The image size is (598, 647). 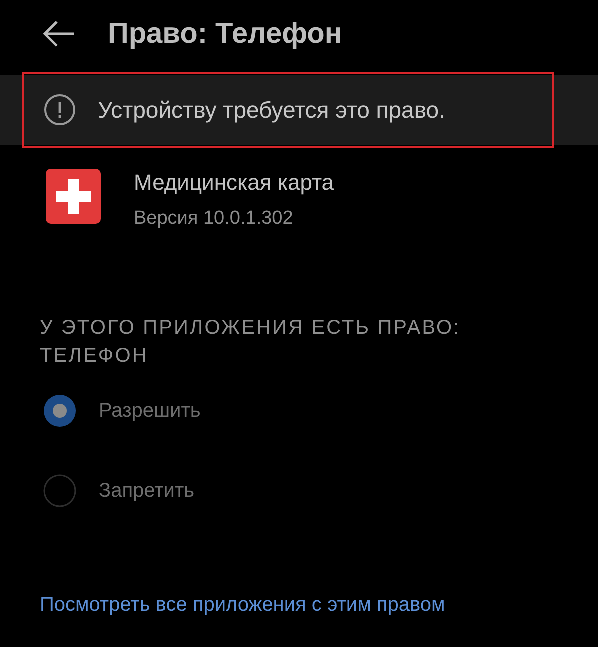 What do you see at coordinates (59, 34) in the screenshot?
I see `back-arrow-icon` at bounding box center [59, 34].